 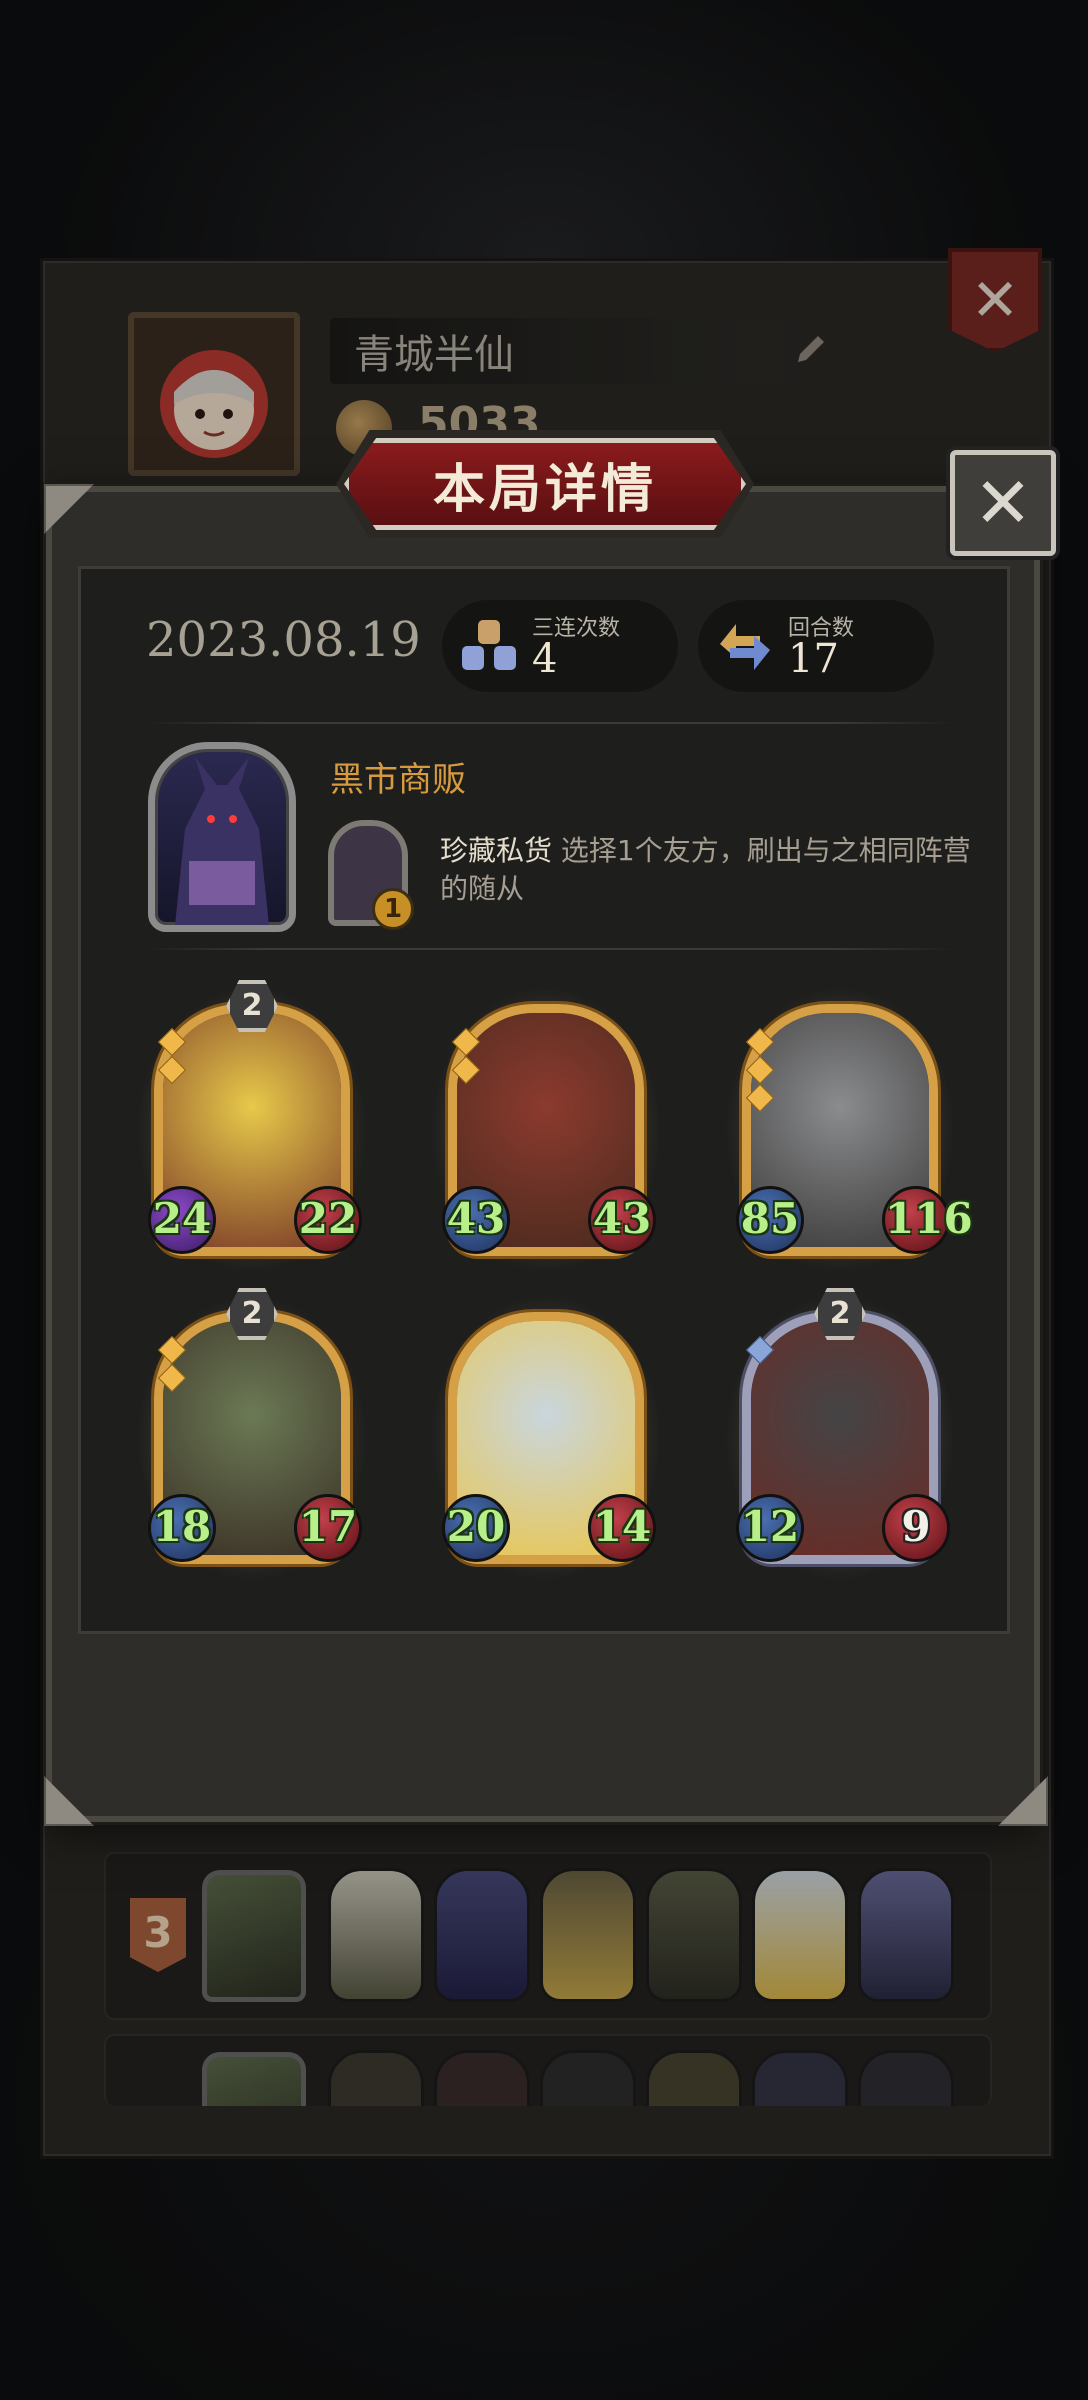 I want to click on minion-card-red-haired-brawler: 2 18 17, so click(x=252, y=1435).